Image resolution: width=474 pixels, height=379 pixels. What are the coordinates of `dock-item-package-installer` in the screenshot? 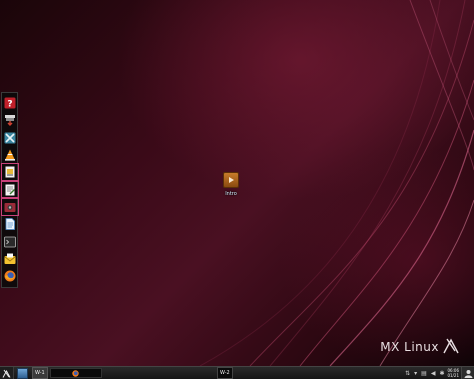 It's located at (10, 120).